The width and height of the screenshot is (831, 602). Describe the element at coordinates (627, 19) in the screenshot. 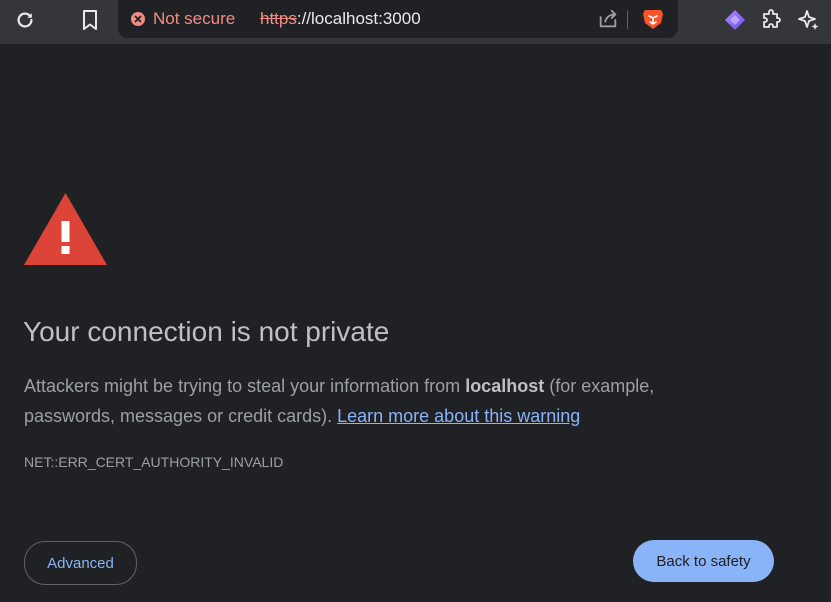

I see `omnibox-divider` at that location.